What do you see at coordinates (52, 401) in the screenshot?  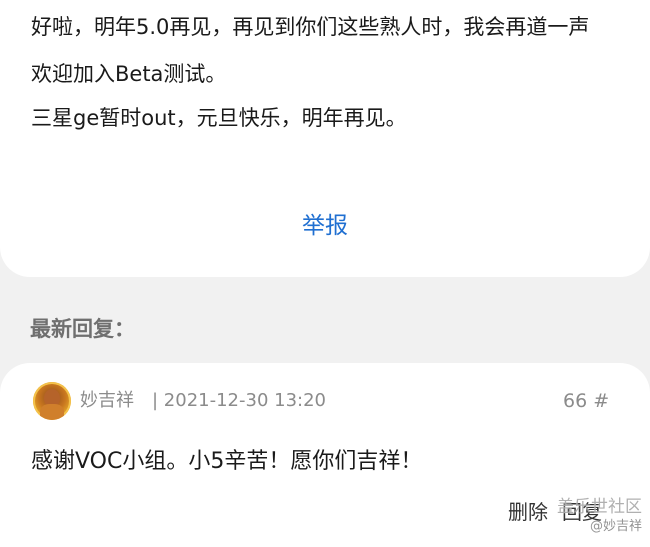 I see `avatar` at bounding box center [52, 401].